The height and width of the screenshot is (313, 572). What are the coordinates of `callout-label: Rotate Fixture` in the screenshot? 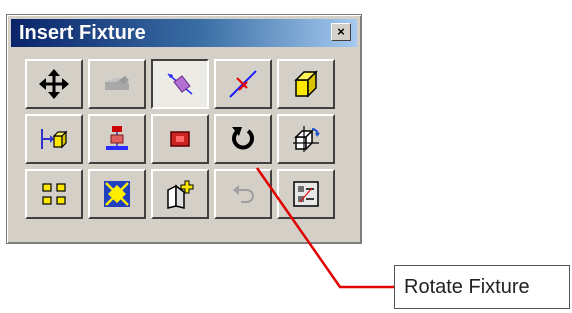 It's located at (467, 287).